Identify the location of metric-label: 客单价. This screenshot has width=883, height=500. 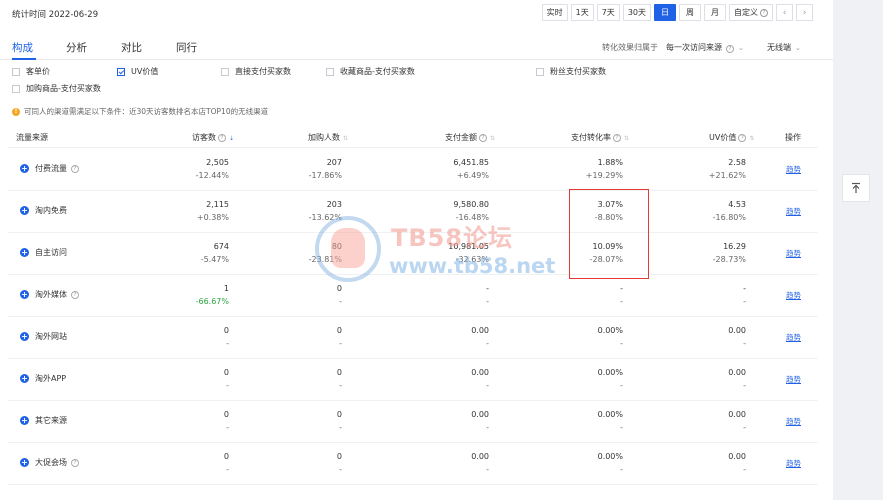
(38, 71).